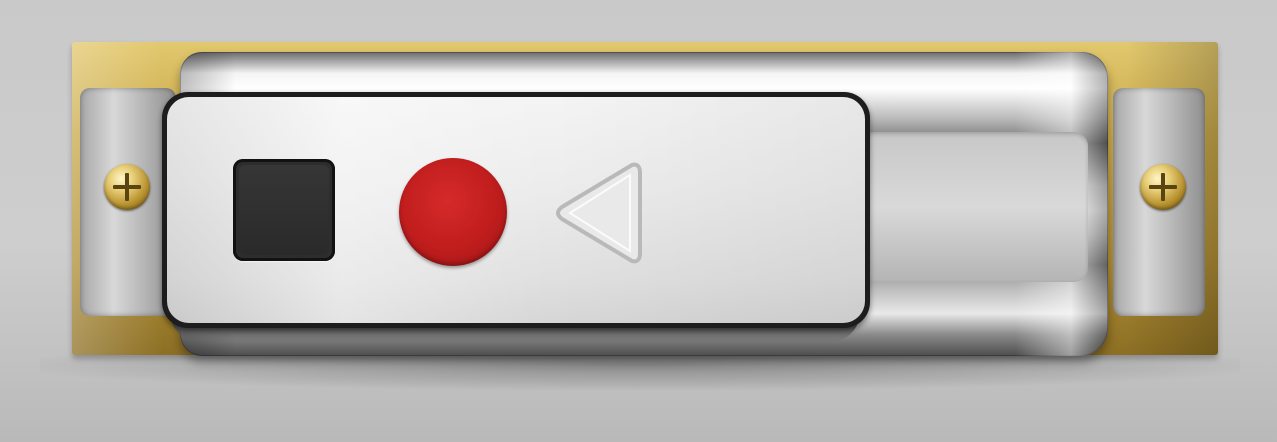 The image size is (1277, 442). Describe the element at coordinates (1163, 187) in the screenshot. I see `right-screw-icon` at that location.